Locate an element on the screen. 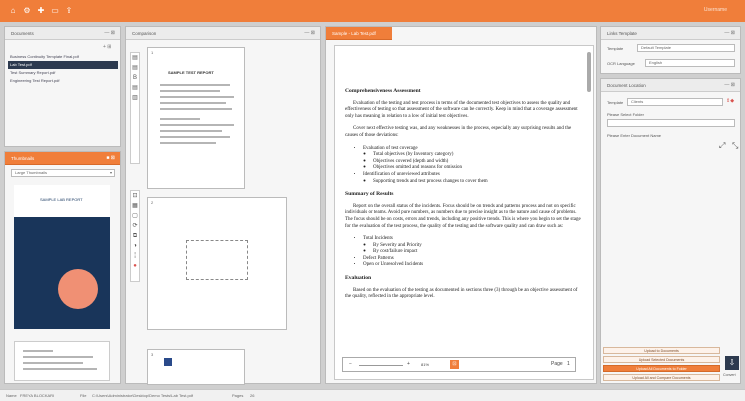 This screenshot has width=745, height=401. add-document-icon: + ⊞ is located at coordinates (107, 47).